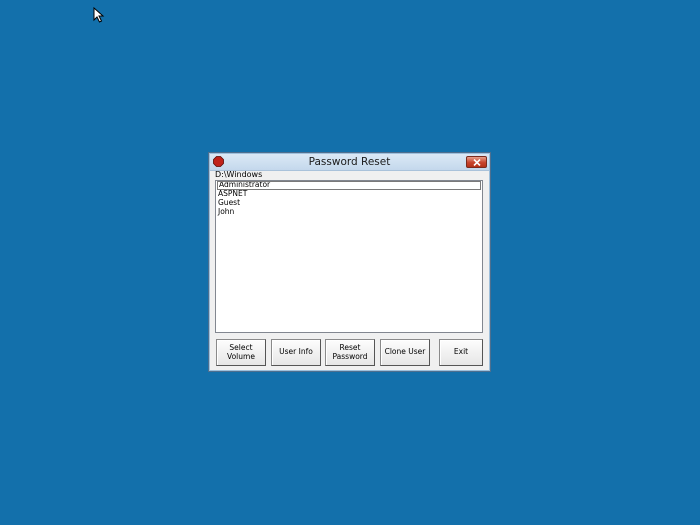 The width and height of the screenshot is (700, 525). What do you see at coordinates (350, 352) in the screenshot?
I see `reset-password-button: Reset Password` at bounding box center [350, 352].